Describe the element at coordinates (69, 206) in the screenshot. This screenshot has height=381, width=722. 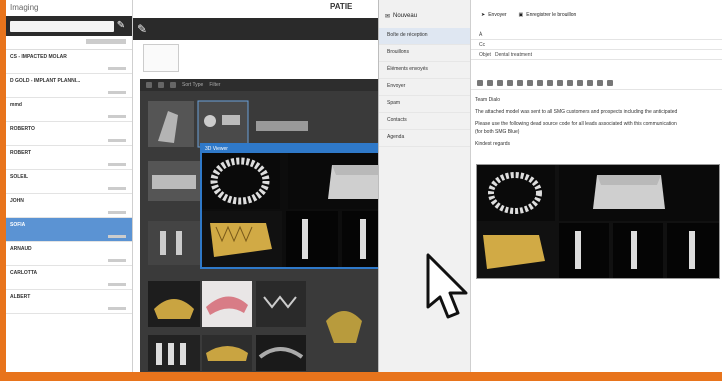
I see `patient-row: JOHN` at that location.